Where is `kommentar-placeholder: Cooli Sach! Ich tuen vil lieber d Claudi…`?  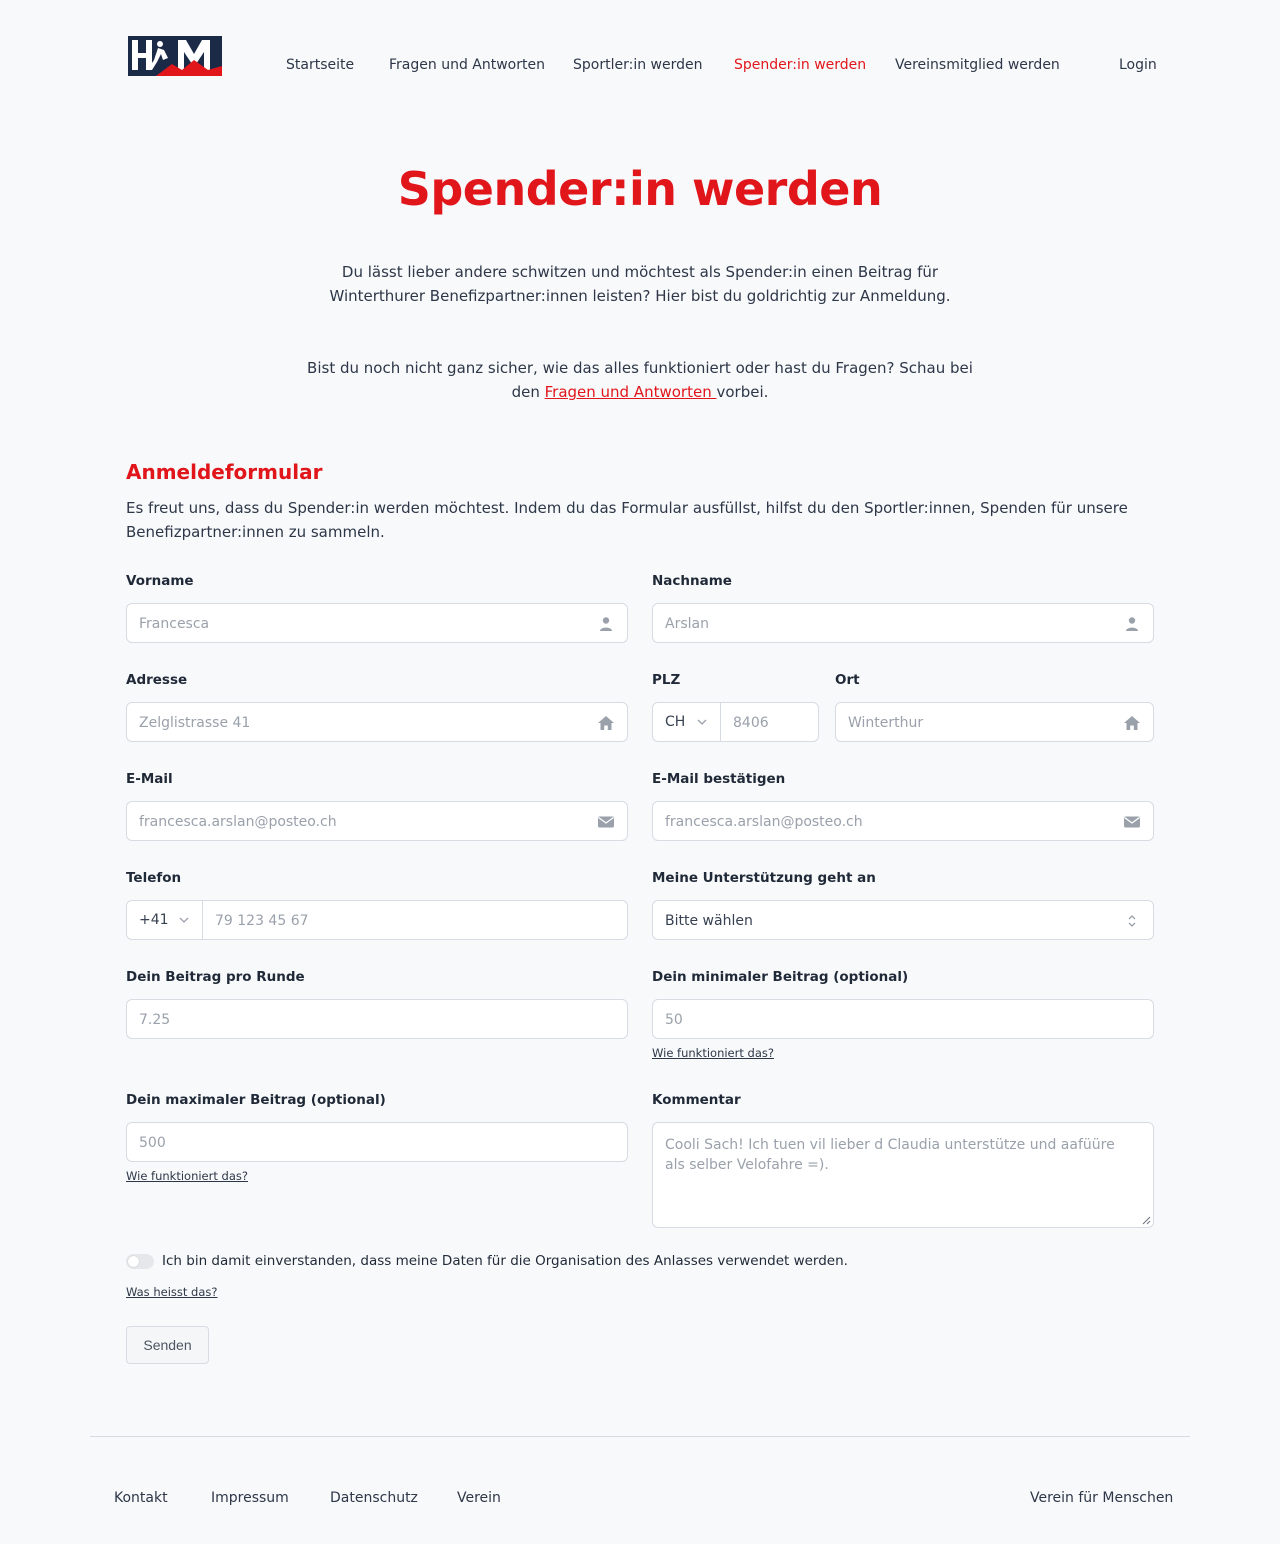 kommentar-placeholder: Cooli Sach! Ich tuen vil lieber d Claudi… is located at coordinates (890, 1155).